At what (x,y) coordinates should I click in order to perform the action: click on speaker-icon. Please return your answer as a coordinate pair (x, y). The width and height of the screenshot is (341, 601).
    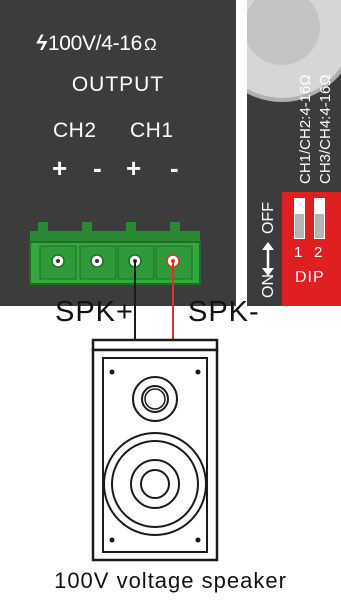
    Looking at the image, I should click on (155, 450).